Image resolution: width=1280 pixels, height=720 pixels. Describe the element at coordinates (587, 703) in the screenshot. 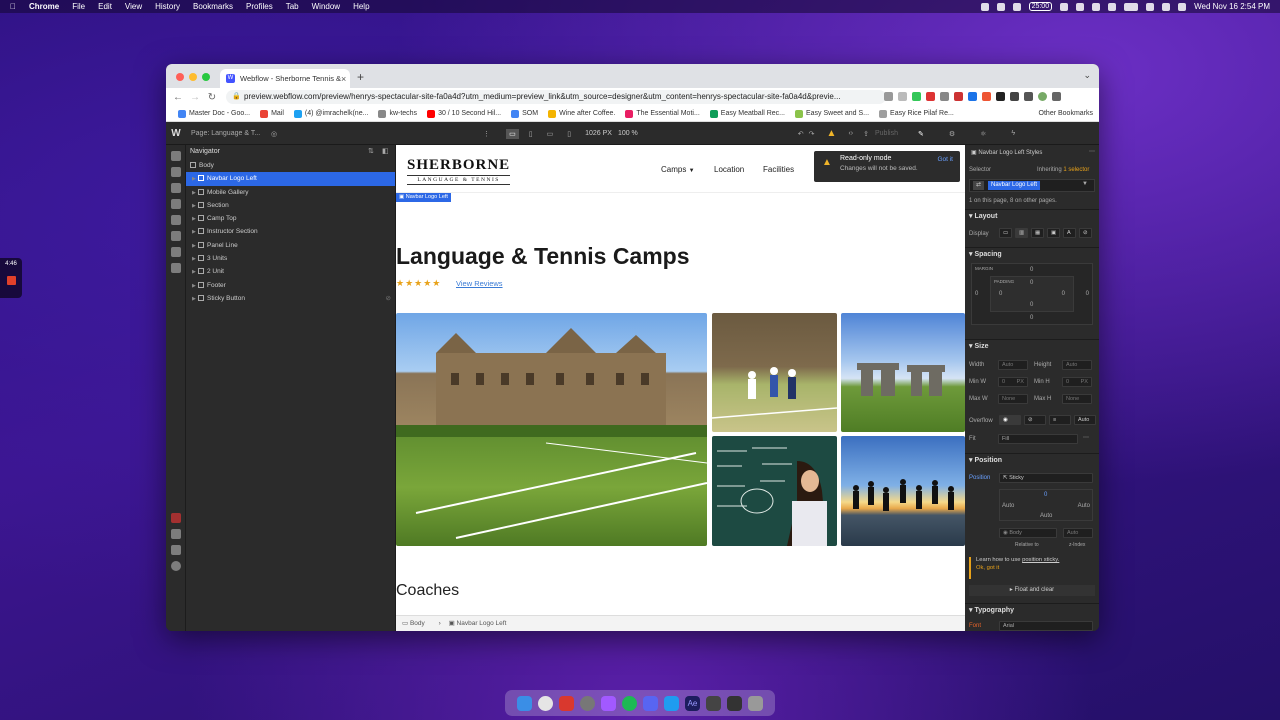

I see `system-preferences-icon` at that location.